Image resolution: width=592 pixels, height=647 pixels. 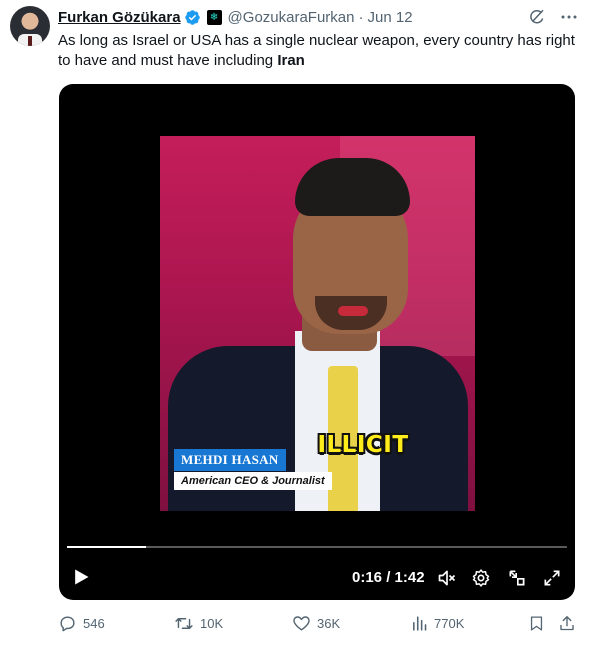 I want to click on header-actions, so click(x=553, y=17).